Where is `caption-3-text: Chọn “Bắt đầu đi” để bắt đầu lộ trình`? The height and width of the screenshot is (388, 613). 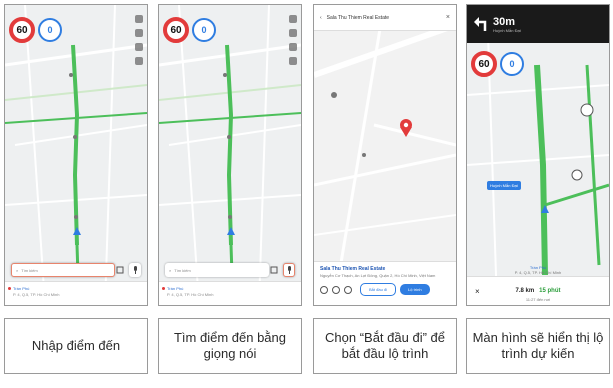
caption-3-text: Chọn “Bắt đầu đi” để bắt đầu lộ trình is located at coordinates (385, 345).